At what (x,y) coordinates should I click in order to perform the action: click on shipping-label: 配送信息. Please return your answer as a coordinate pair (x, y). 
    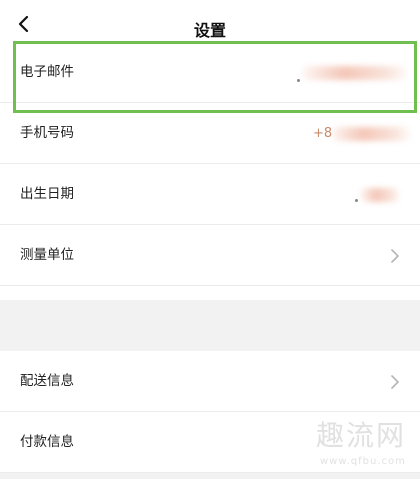
    Looking at the image, I should click on (47, 381).